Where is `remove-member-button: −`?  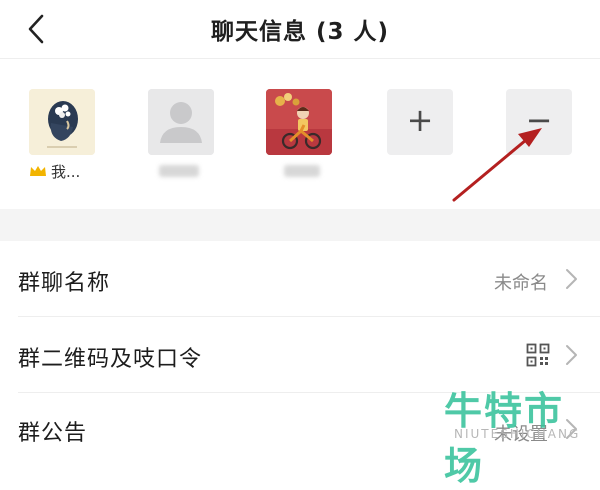
remove-member-button: − is located at coordinates (539, 122).